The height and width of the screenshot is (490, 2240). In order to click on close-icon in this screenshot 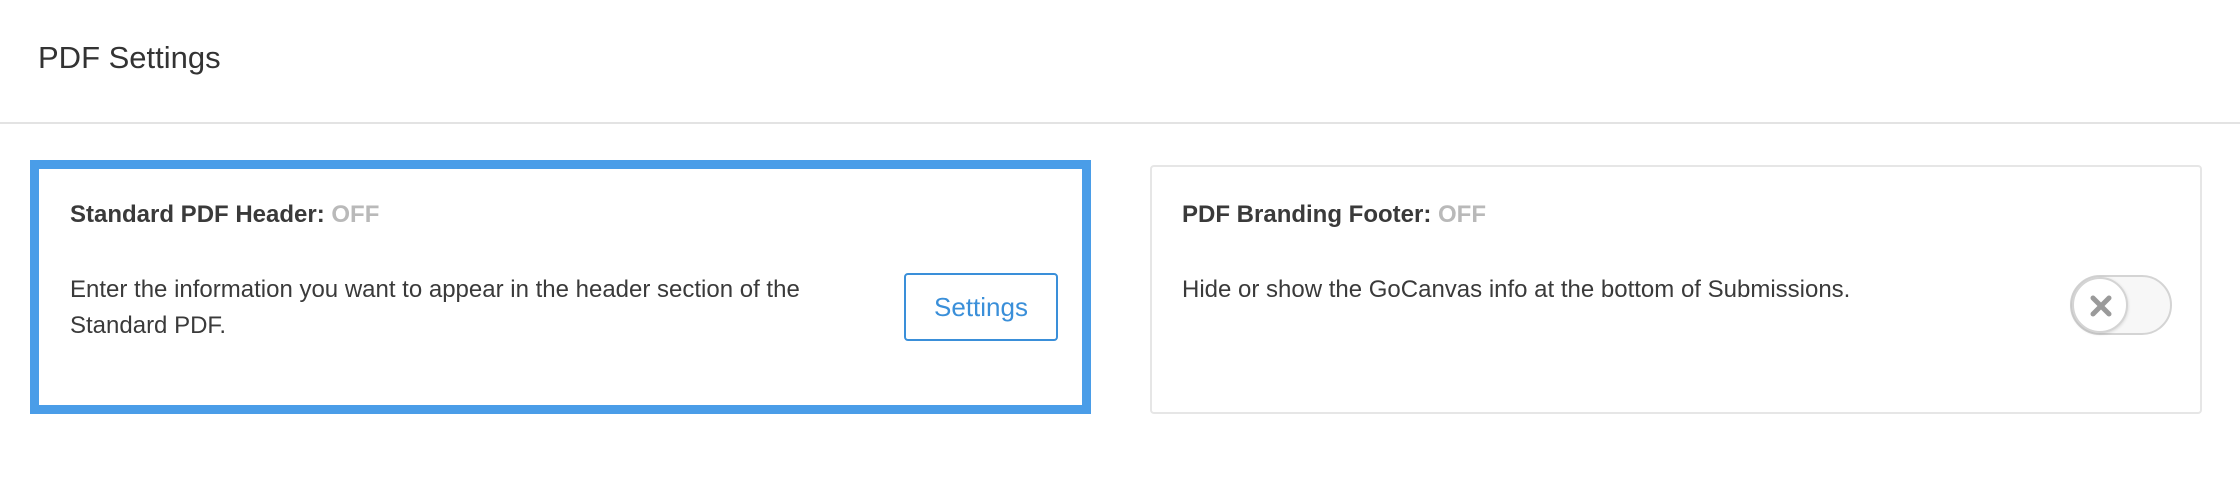, I will do `click(2101, 306)`.